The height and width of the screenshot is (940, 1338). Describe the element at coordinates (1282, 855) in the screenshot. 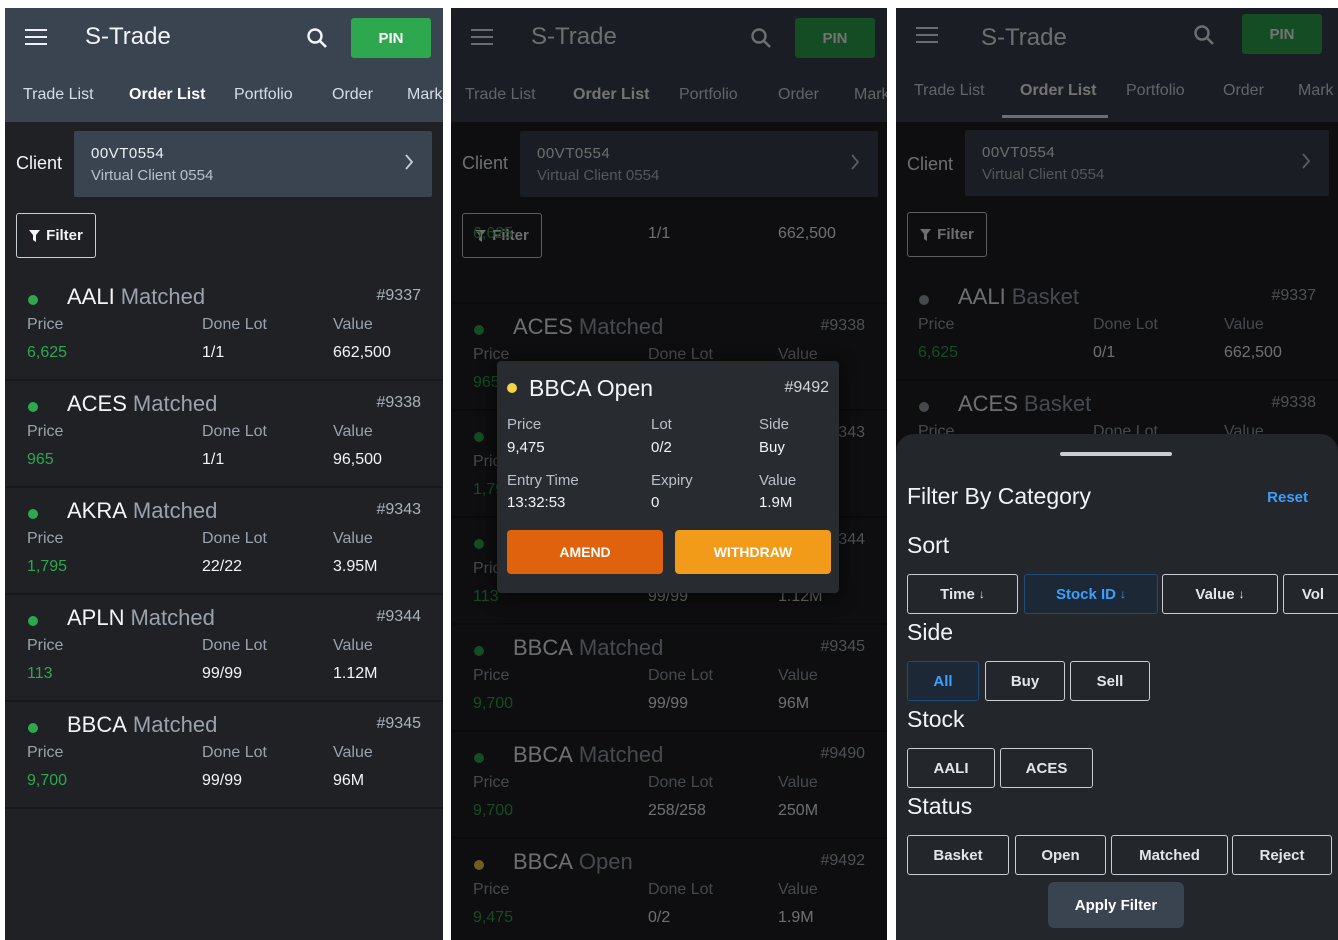

I see `status-chip-reject: Reject` at that location.